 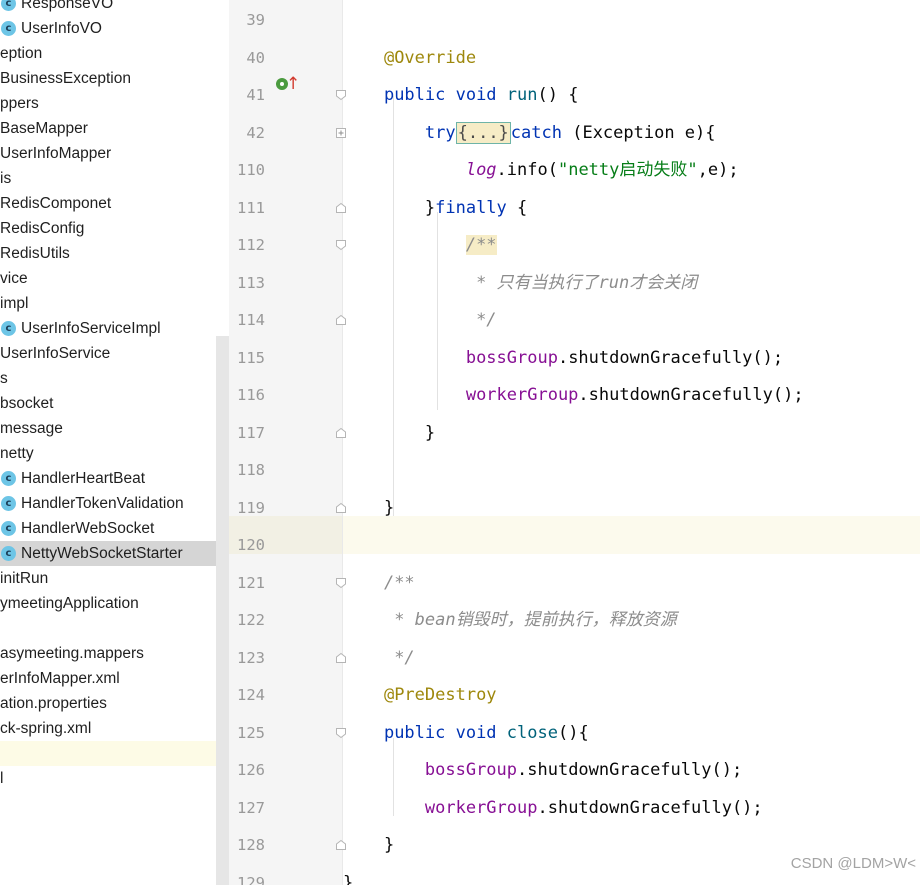 What do you see at coordinates (108, 728) in the screenshot?
I see `tree-item: ck-spring.xml` at bounding box center [108, 728].